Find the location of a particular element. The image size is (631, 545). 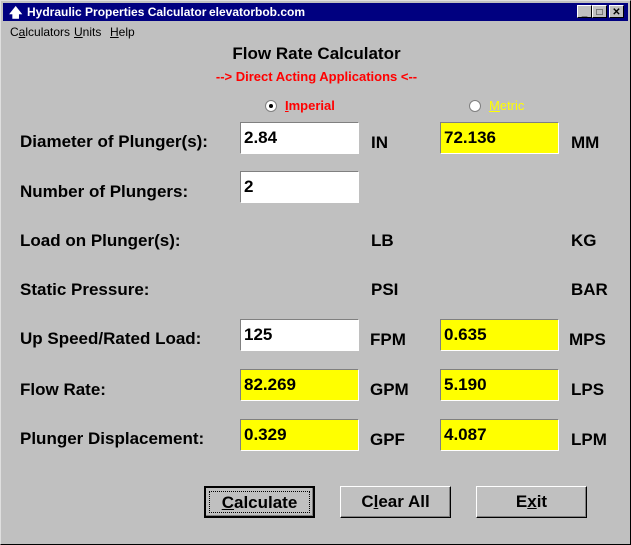

maximize-button: □ is located at coordinates (599, 11).